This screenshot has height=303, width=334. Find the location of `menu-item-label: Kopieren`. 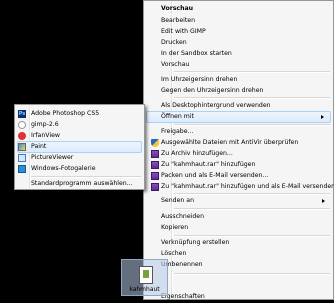

menu-item-label: Kopieren is located at coordinates (175, 227).